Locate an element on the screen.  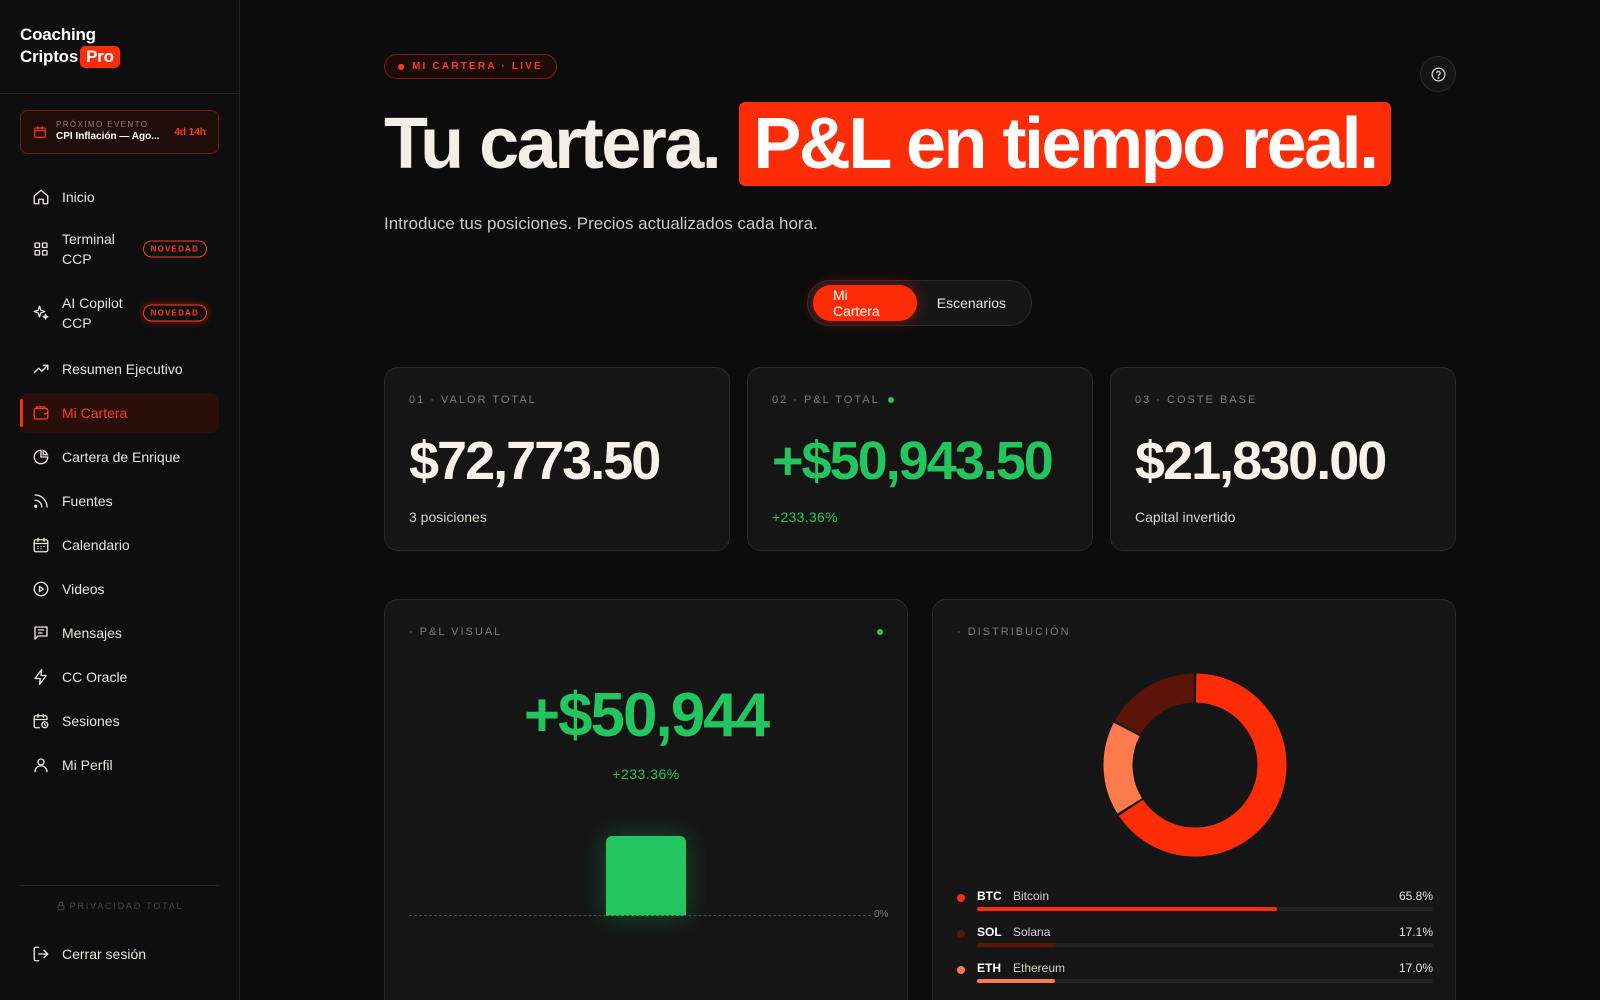
asset-symbol: SOL is located at coordinates (989, 932).